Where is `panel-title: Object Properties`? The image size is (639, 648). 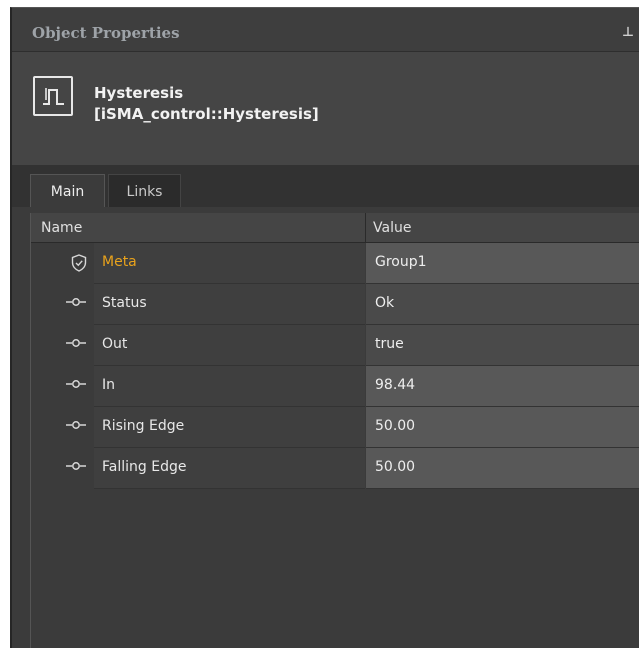 panel-title: Object Properties is located at coordinates (106, 33).